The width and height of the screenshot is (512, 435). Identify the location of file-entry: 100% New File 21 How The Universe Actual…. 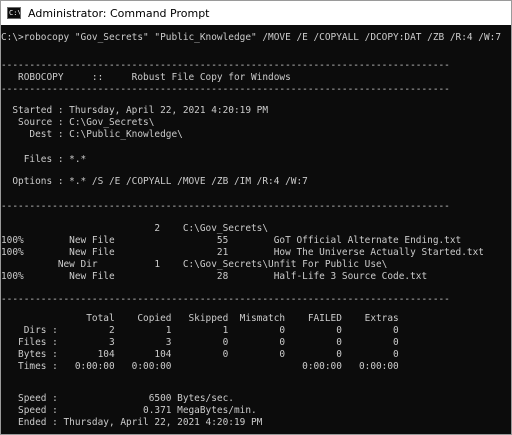
(242, 252).